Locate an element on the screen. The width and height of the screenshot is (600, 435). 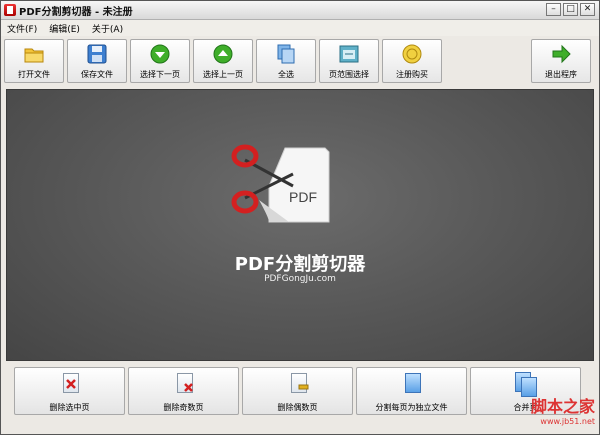
brand-url: PDFGongJu.com is located at coordinates (300, 279).